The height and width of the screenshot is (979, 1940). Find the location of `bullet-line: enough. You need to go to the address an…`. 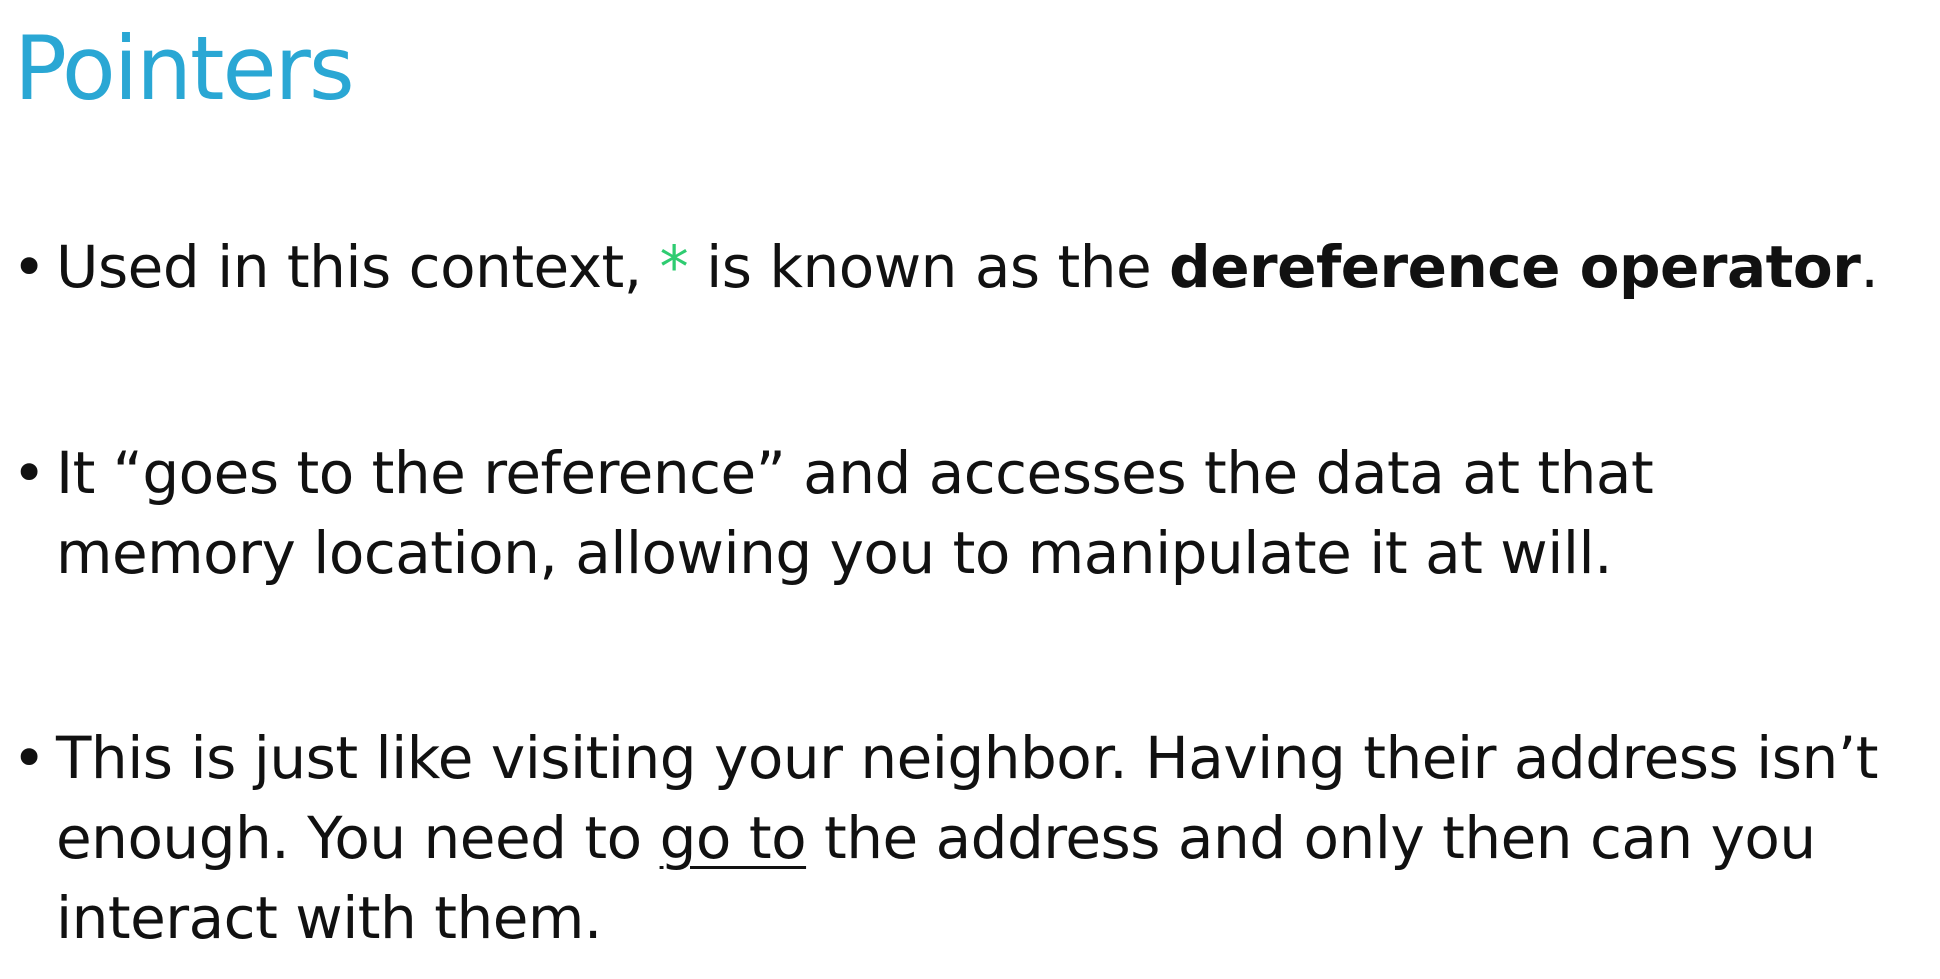

bullet-line: enough. You need to go to the address an… is located at coordinates (967, 838).